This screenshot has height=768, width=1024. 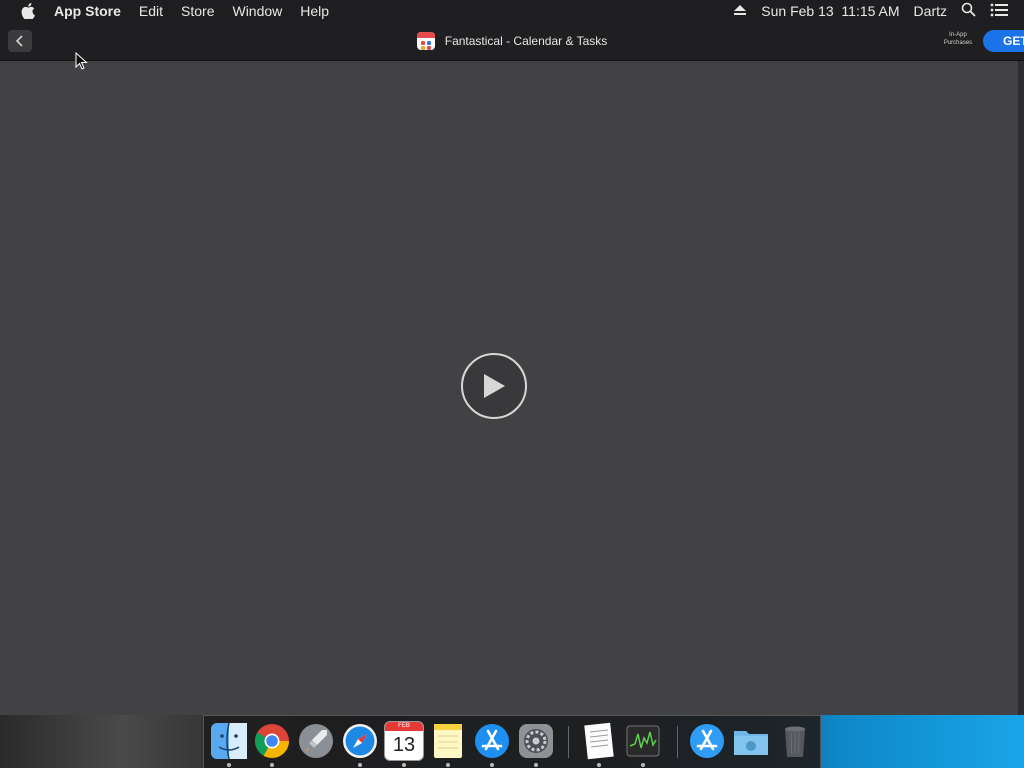 I want to click on window-right-edge, so click(x=1021, y=388).